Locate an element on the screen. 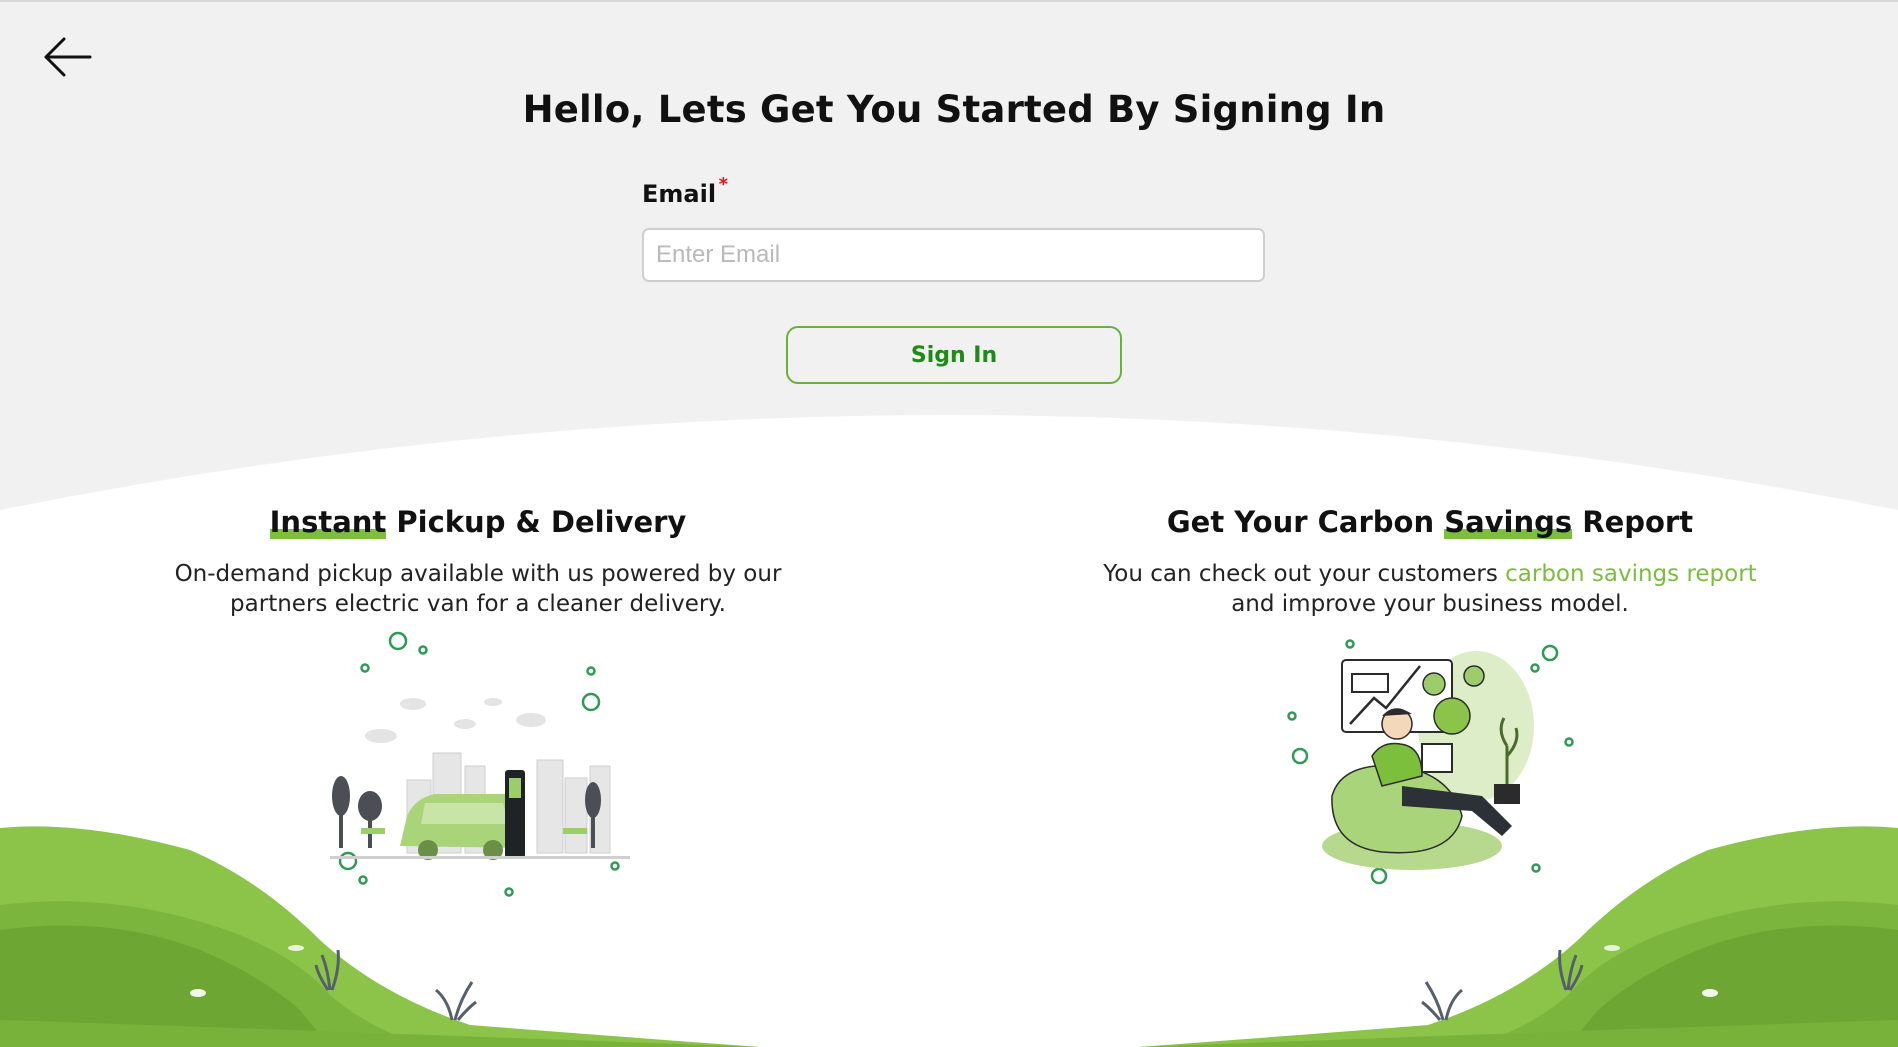  email-input is located at coordinates (953, 255).